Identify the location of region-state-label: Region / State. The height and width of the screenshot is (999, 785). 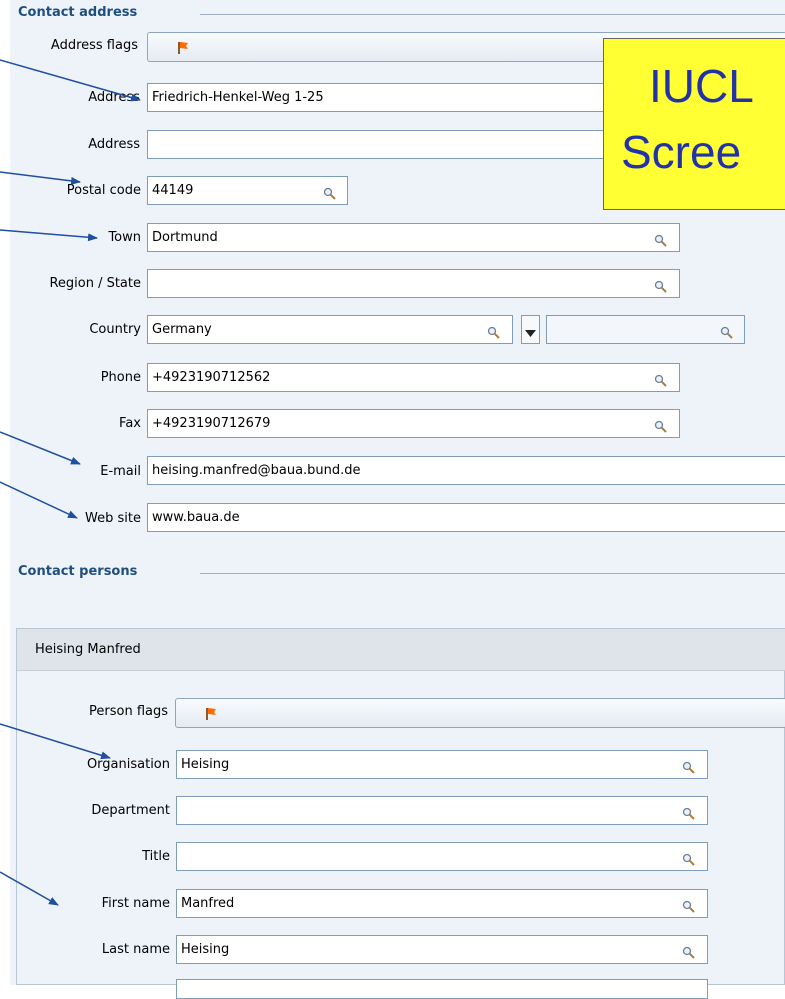
(95, 283).